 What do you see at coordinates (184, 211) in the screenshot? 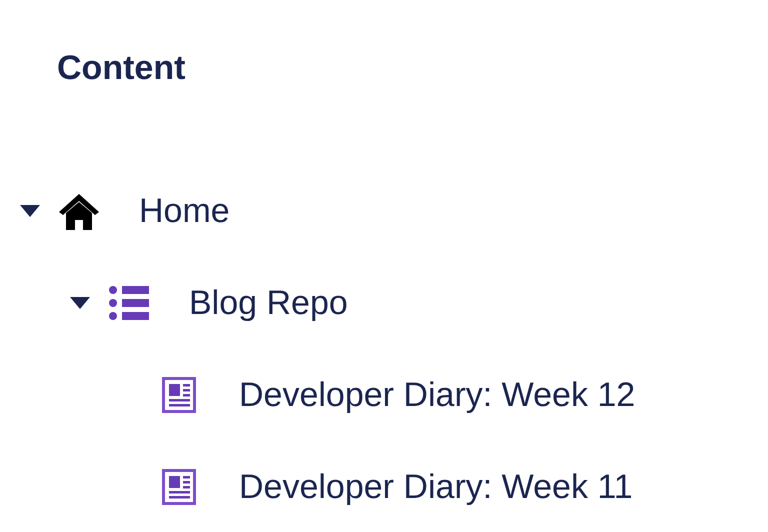
I see `tree-item: Home` at bounding box center [184, 211].